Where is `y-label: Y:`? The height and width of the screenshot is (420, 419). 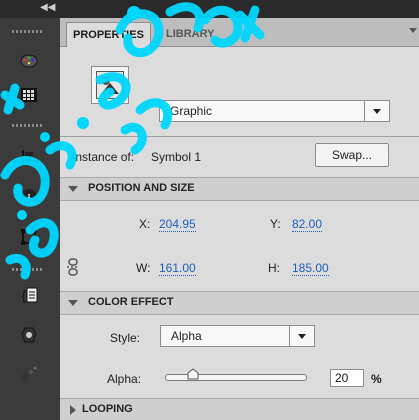
y-label: Y: is located at coordinates (275, 224).